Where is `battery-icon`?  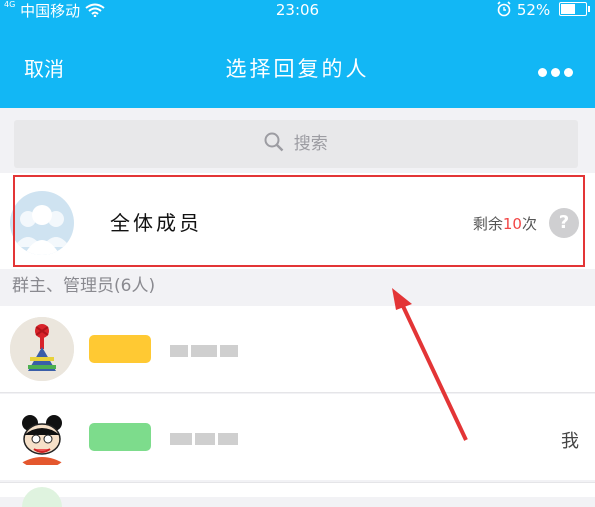
battery-icon is located at coordinates (574, 9).